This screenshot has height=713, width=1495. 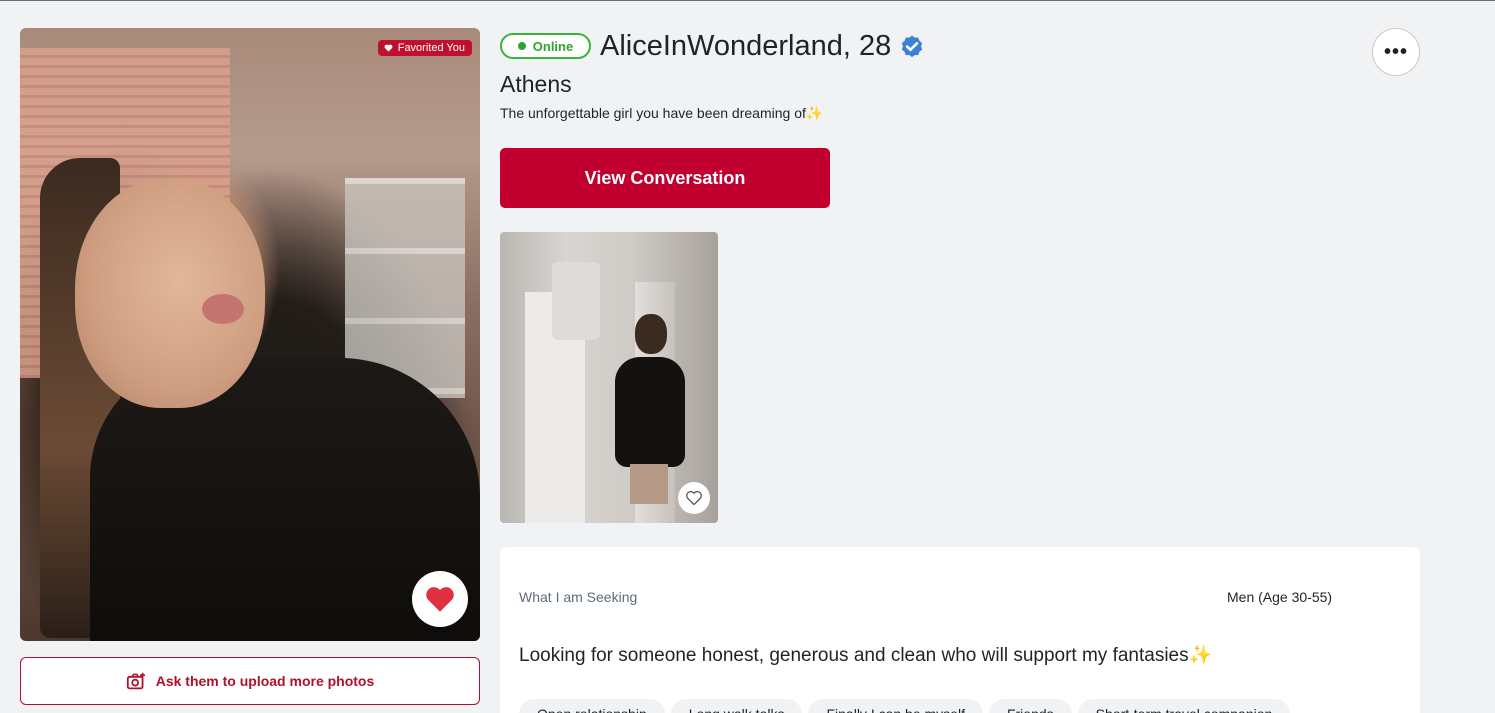 I want to click on seeking-tag: Short-term travel companion, so click(x=1184, y=706).